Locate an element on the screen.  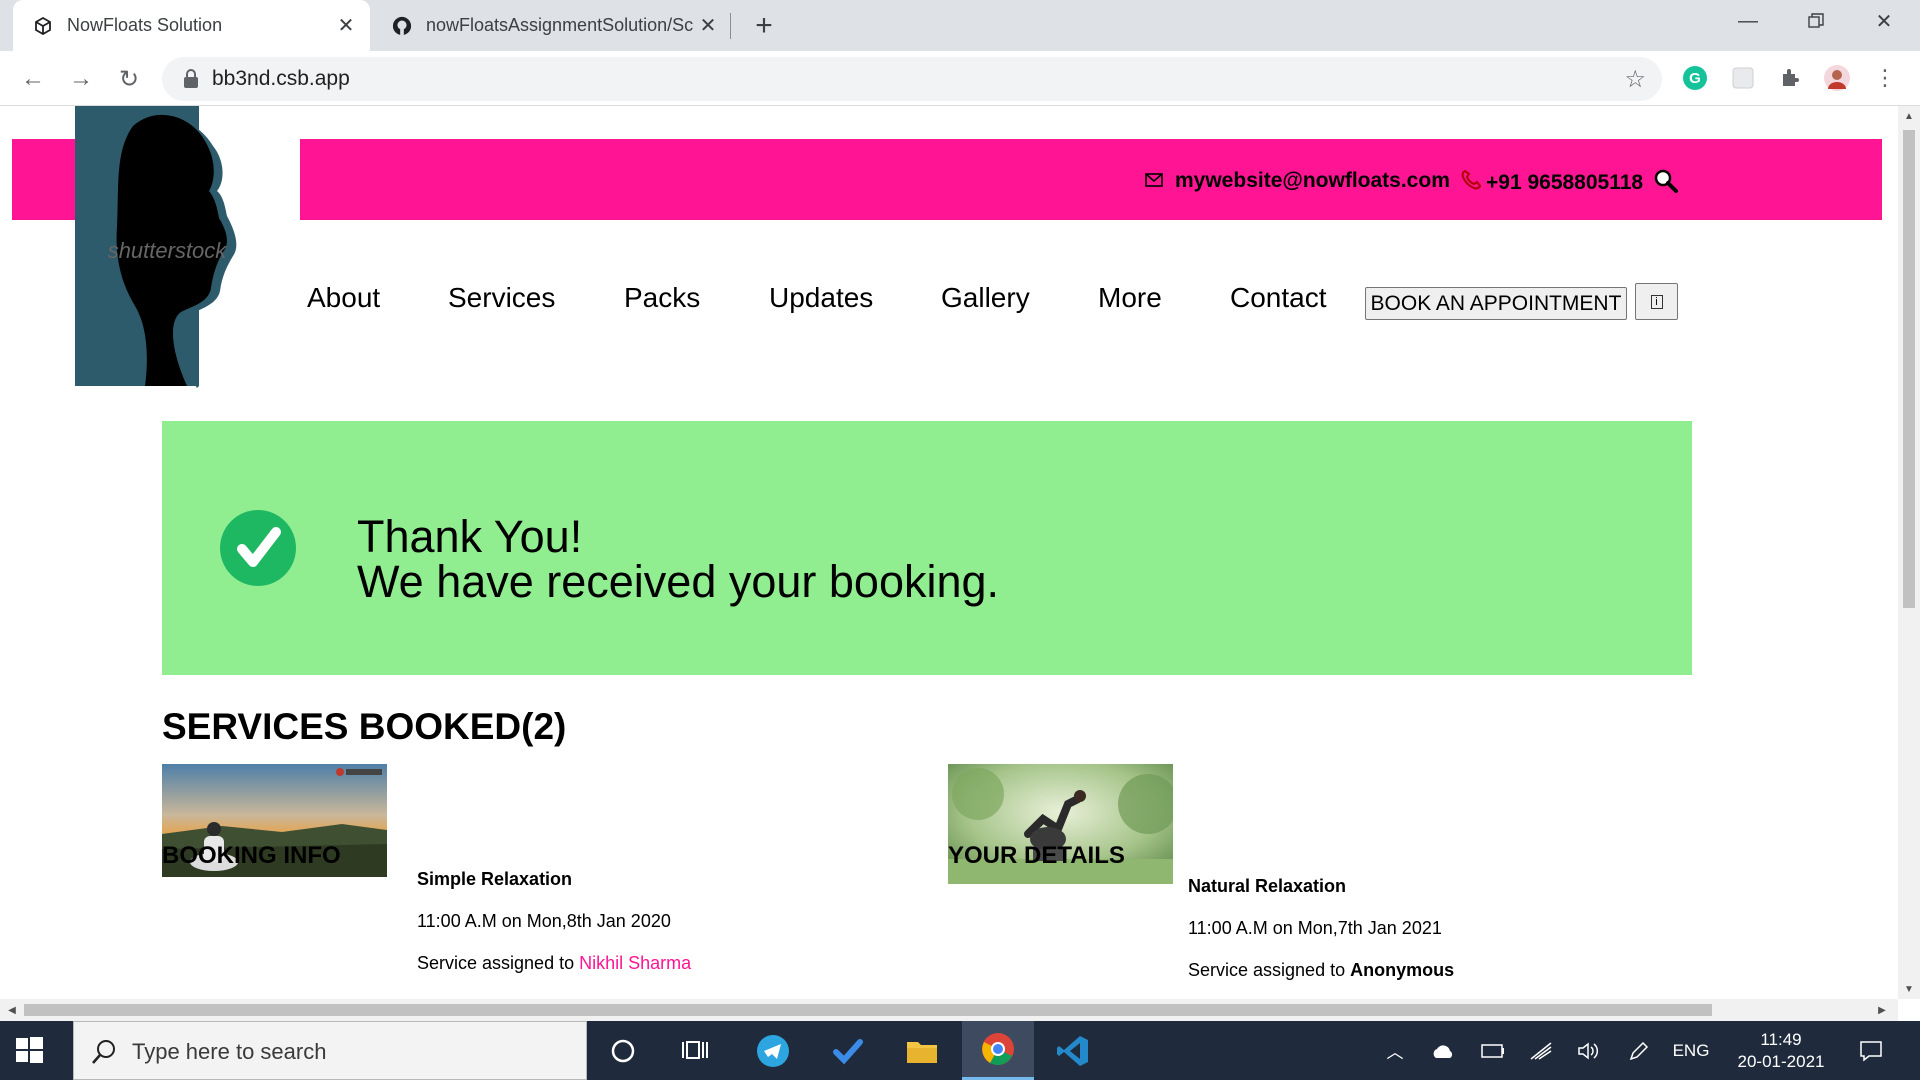
windows-start-icon is located at coordinates (29, 1050).